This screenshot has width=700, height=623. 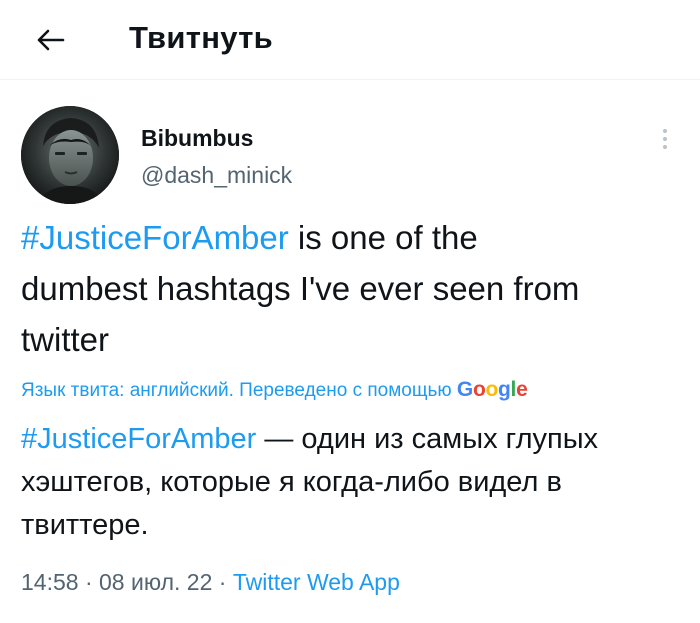 What do you see at coordinates (665, 131) in the screenshot?
I see `more-vertical-icon` at bounding box center [665, 131].